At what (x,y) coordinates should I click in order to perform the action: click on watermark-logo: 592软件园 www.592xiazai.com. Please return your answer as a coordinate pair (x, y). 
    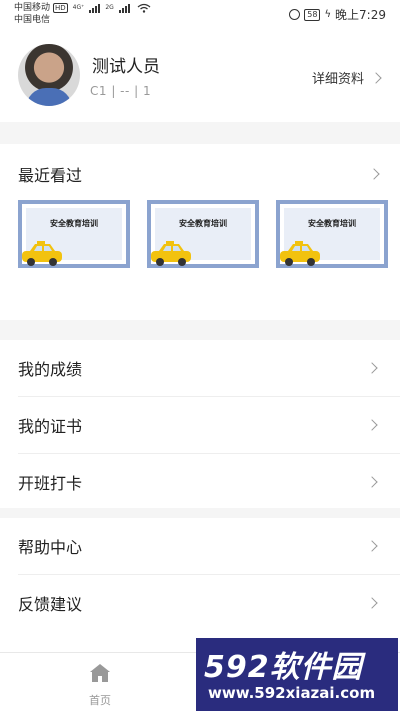
    Looking at the image, I should click on (297, 674).